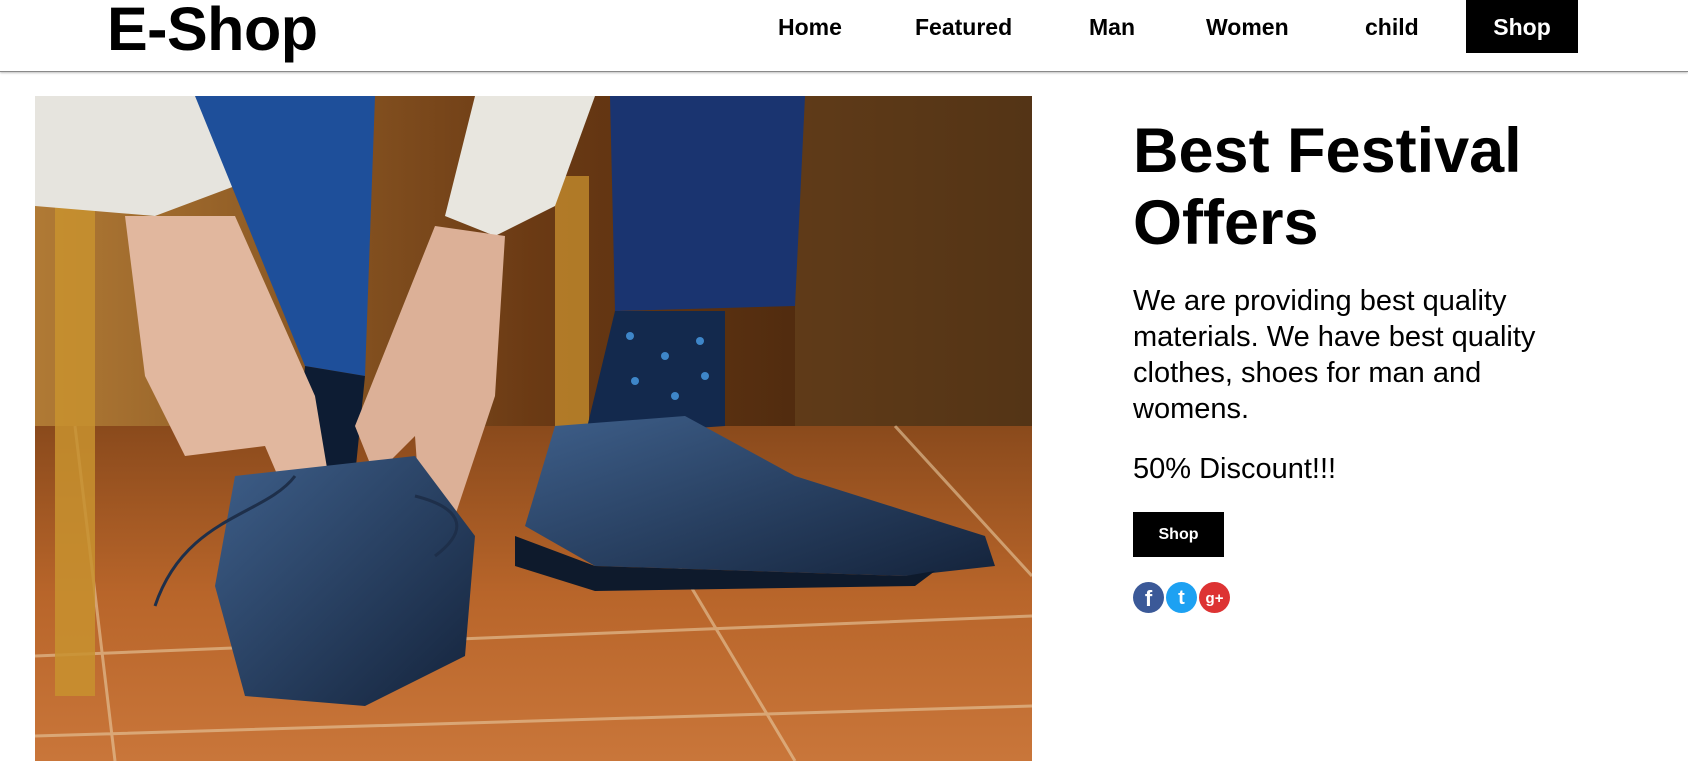  I want to click on nav-shop: Shop, so click(1522, 26).